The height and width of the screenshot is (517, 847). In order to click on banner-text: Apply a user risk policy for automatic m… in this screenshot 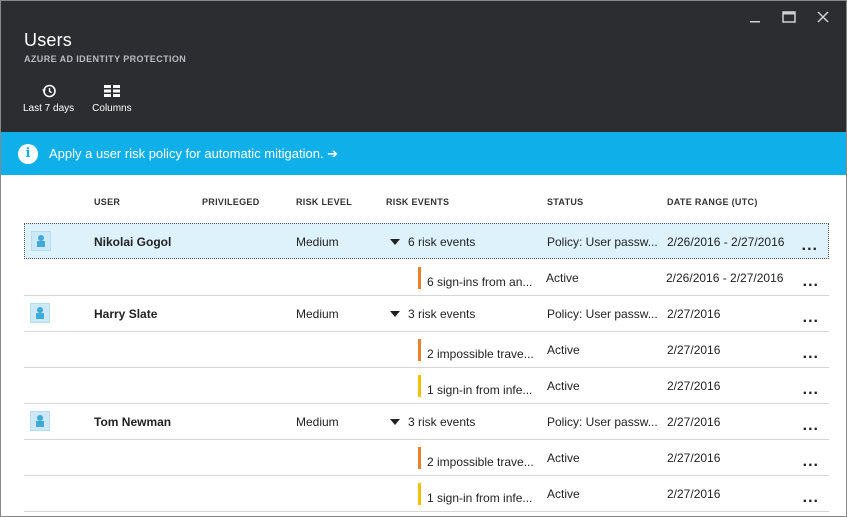, I will do `click(194, 153)`.